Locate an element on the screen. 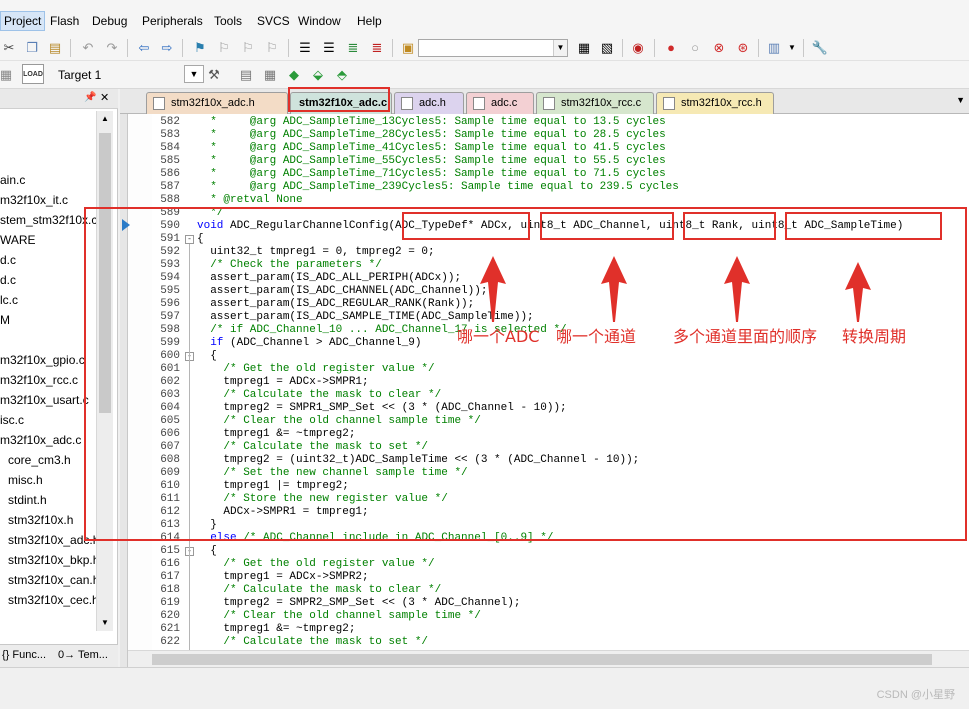 Image resolution: width=969 pixels, height=709 pixels. copy-icon: ❐ is located at coordinates (32, 48).